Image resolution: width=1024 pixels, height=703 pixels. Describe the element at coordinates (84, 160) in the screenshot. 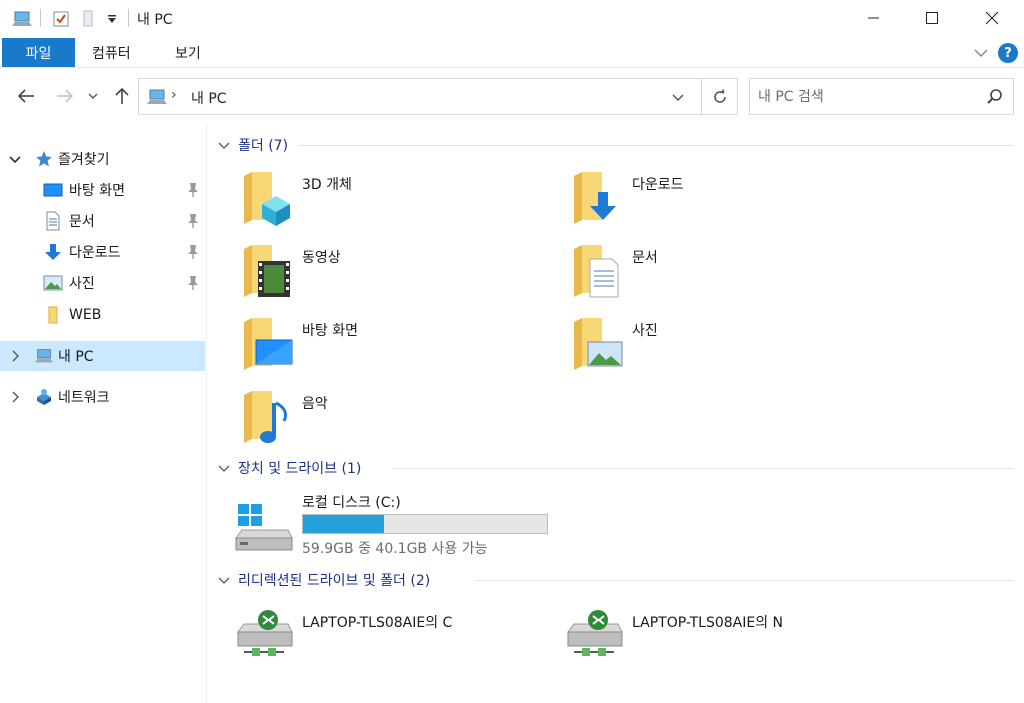

I see `sidebar-item-label: 즐겨찾기` at that location.